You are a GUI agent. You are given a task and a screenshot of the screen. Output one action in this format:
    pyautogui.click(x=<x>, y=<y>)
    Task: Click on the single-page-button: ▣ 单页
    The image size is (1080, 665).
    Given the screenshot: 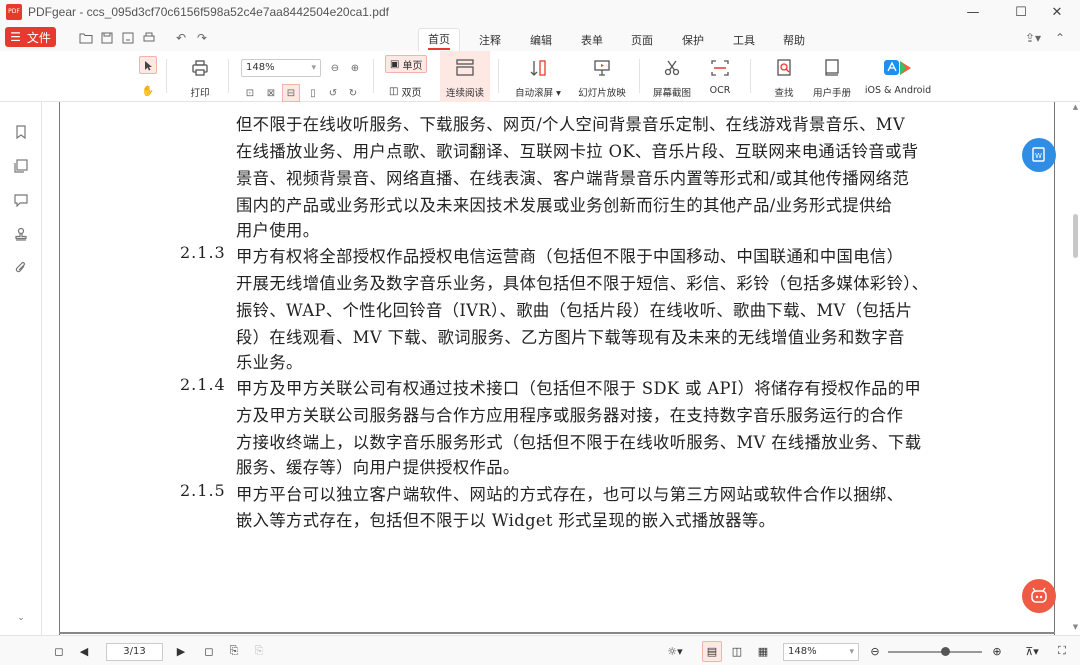 What is the action you would take?
    pyautogui.click(x=406, y=64)
    